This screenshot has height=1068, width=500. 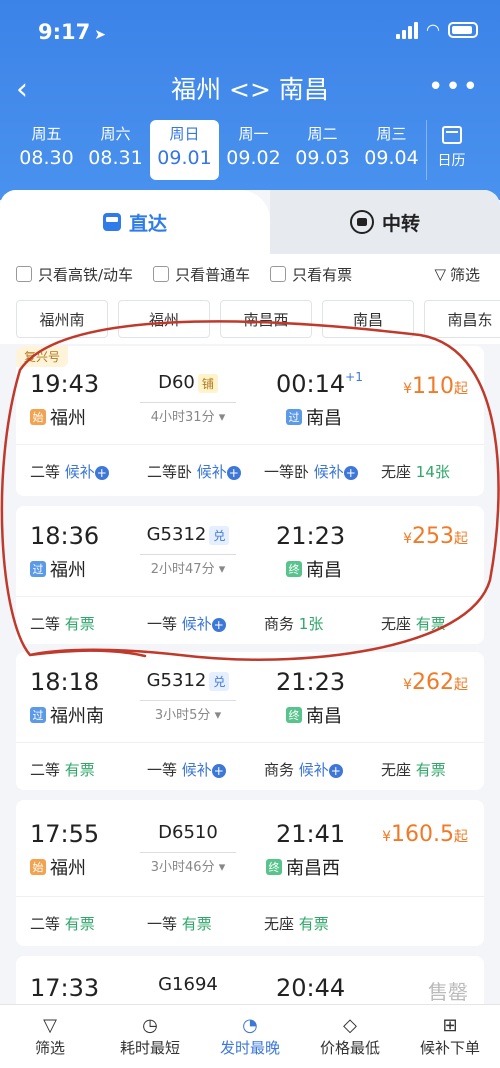 I want to click on calendar-button: 日历, so click(x=451, y=150).